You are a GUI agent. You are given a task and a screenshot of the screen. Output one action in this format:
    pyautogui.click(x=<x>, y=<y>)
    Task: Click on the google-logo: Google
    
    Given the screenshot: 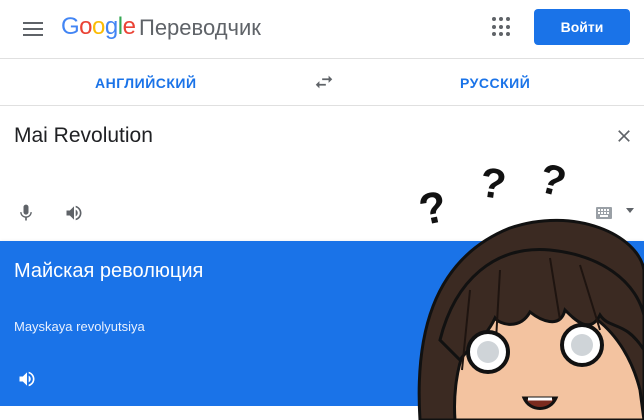 What is the action you would take?
    pyautogui.click(x=98, y=27)
    